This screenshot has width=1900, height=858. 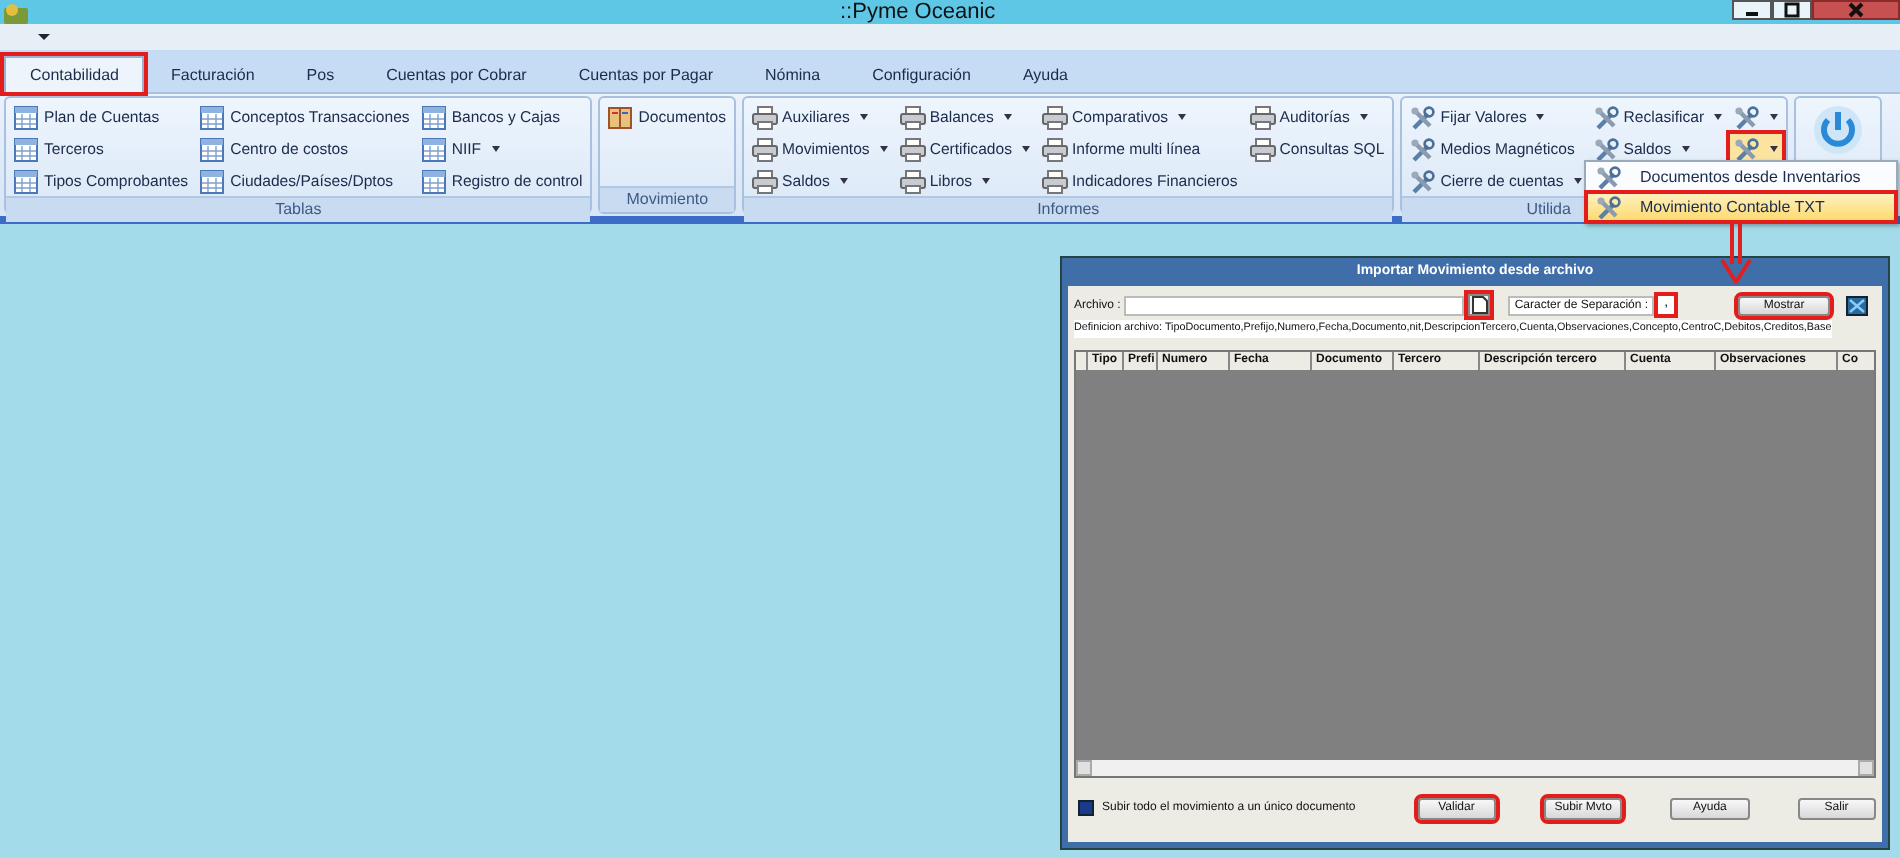 I want to click on close-icon, so click(x=1856, y=10).